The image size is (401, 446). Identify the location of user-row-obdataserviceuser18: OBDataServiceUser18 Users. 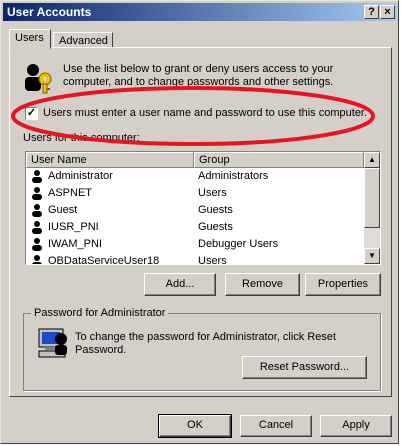
(195, 259).